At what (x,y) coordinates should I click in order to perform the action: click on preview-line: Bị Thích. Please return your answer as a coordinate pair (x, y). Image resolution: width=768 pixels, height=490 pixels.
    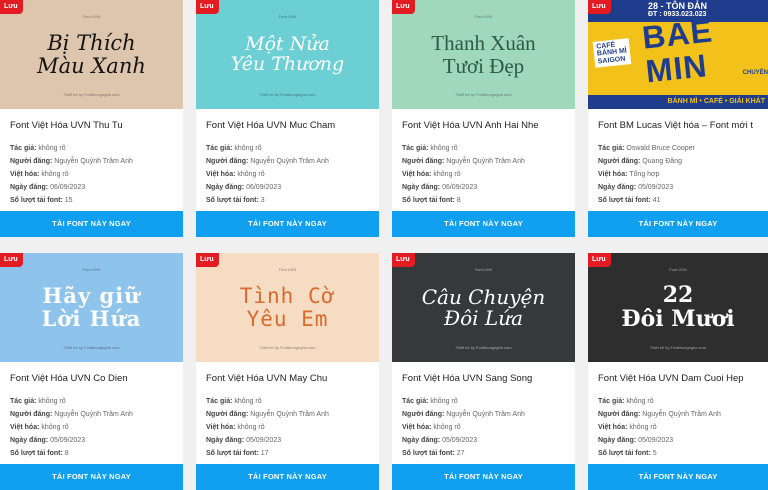
    Looking at the image, I should click on (91, 43).